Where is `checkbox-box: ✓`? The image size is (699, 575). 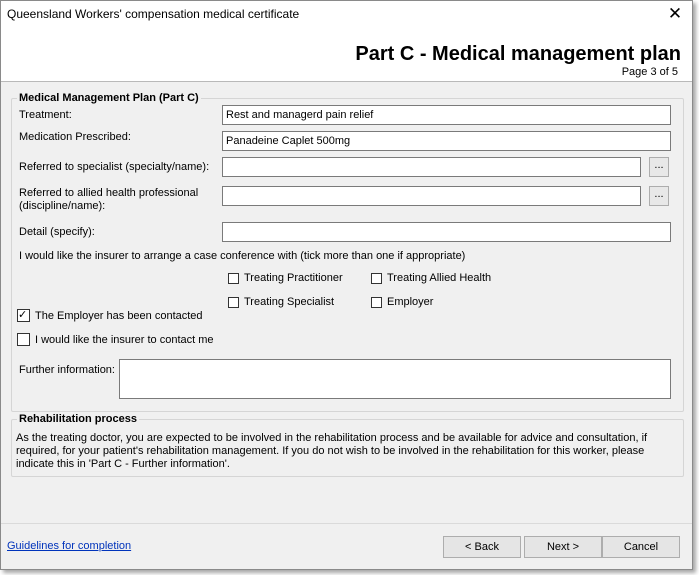
checkbox-box: ✓ is located at coordinates (23, 315).